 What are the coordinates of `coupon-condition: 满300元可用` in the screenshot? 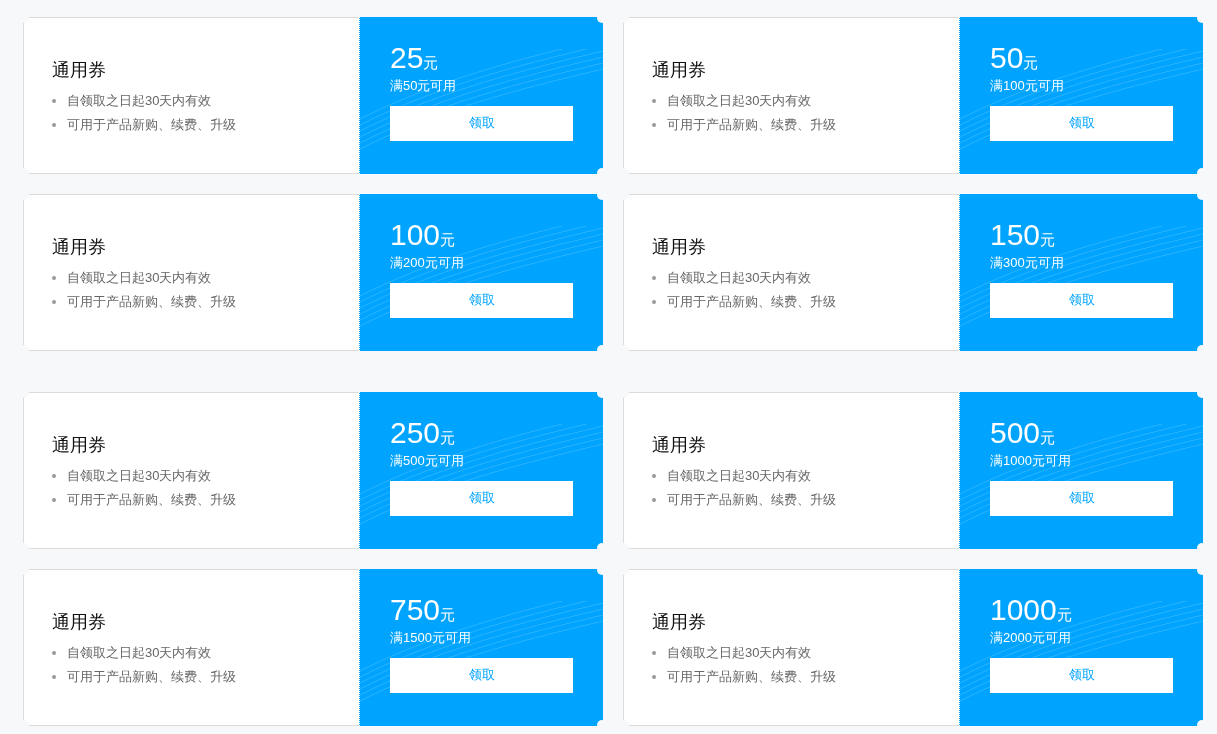 It's located at (1027, 263).